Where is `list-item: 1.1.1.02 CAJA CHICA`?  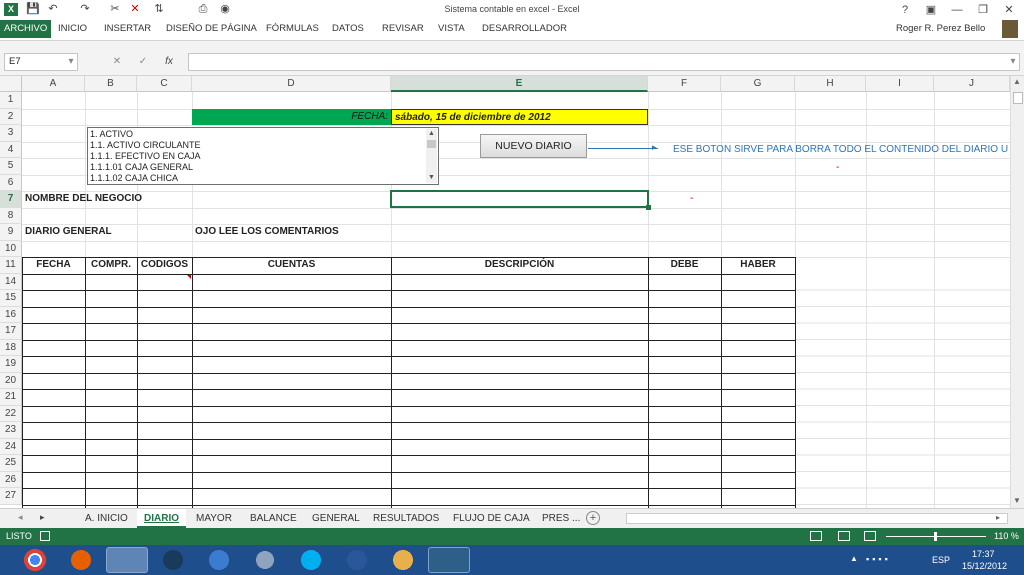 list-item: 1.1.1.02 CAJA CHICA is located at coordinates (134, 178).